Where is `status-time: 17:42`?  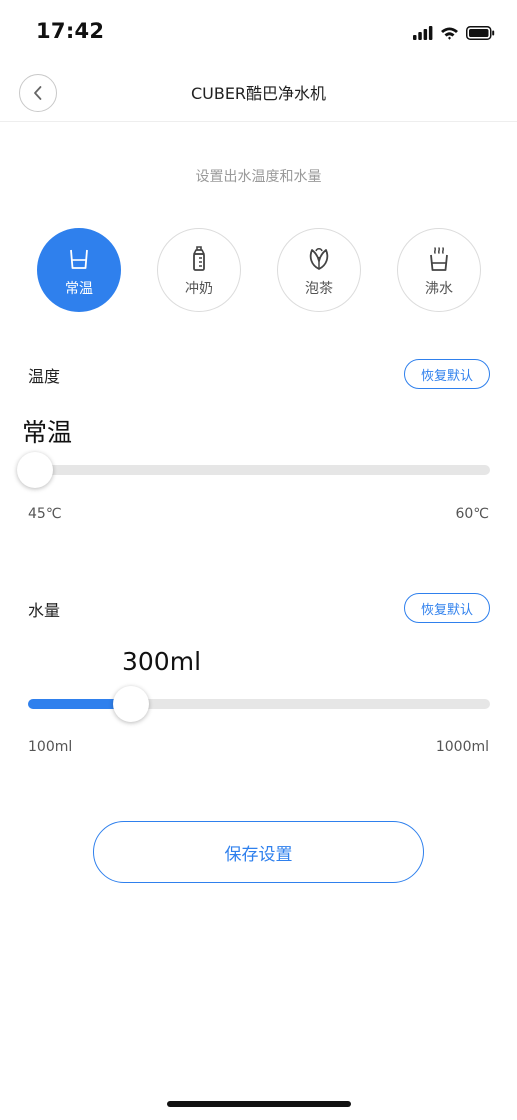 status-time: 17:42 is located at coordinates (70, 31).